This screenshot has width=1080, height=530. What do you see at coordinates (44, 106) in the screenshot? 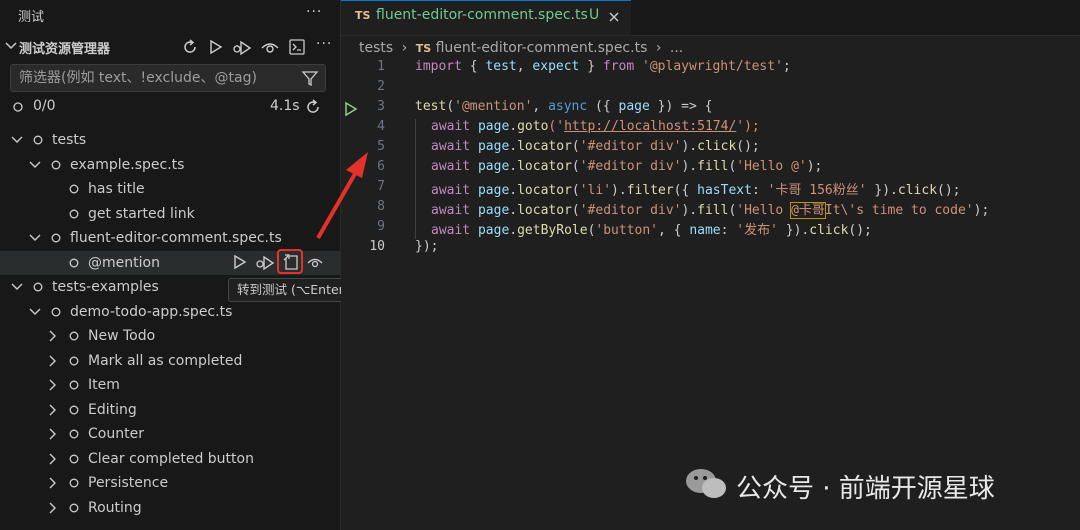
I see `results-count: 0/0` at bounding box center [44, 106].